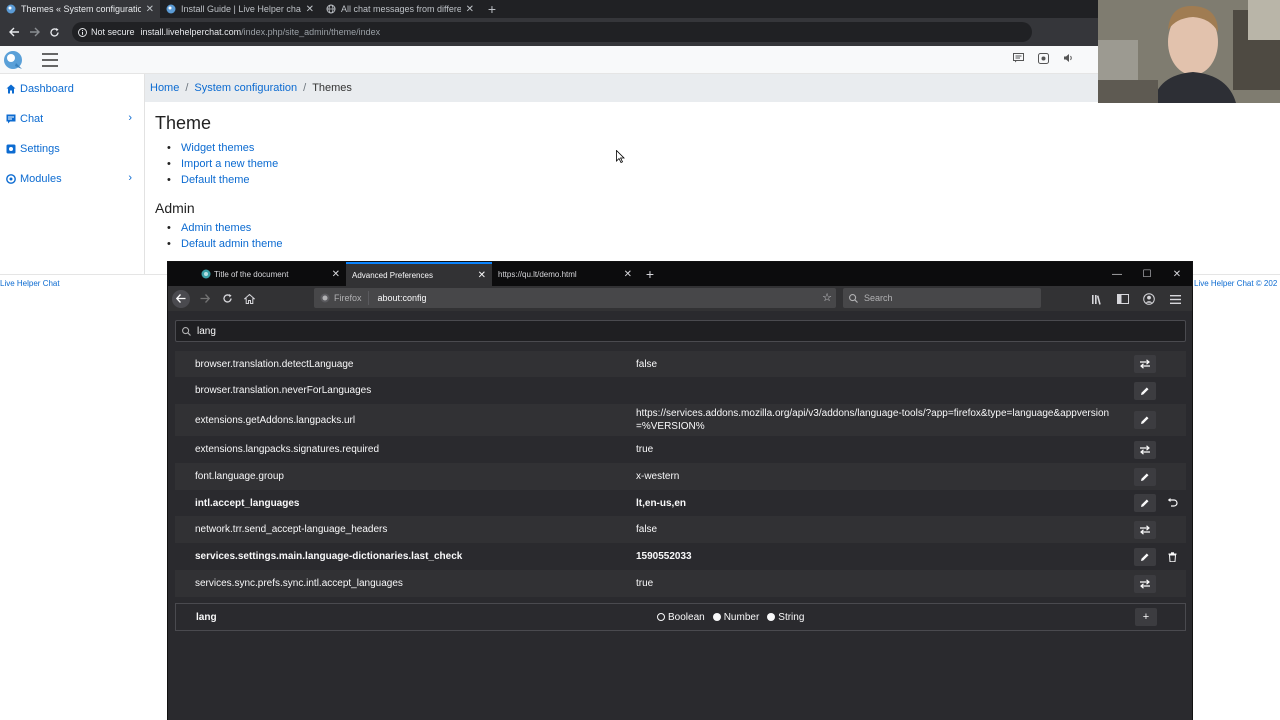 The width and height of the screenshot is (1280, 720). I want to click on new-pref-row: lang Boolean Number String +, so click(680, 617).